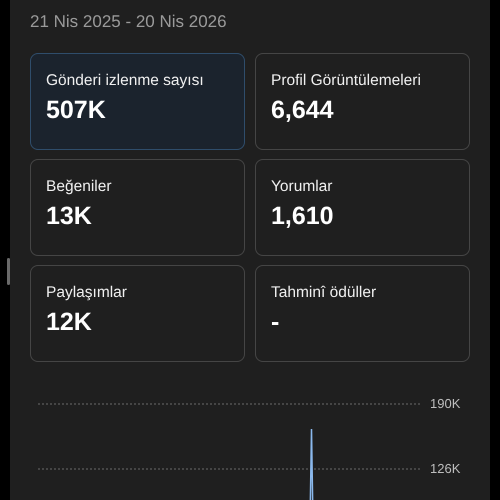 The image size is (500, 500). Describe the element at coordinates (129, 22) in the screenshot. I see `date-range: 21 Nis 2025 - 20 Nis 2026` at that location.